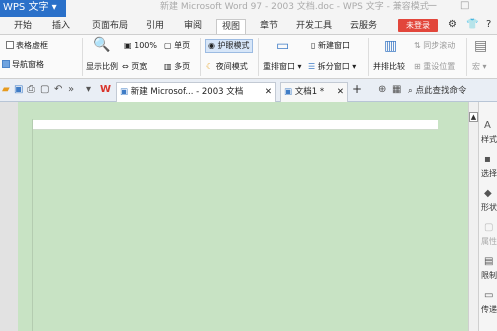 Image resolution: width=497 pixels, height=331 pixels. What do you see at coordinates (88, 89) in the screenshot?
I see `dropdown-icon: ▾` at bounding box center [88, 89].